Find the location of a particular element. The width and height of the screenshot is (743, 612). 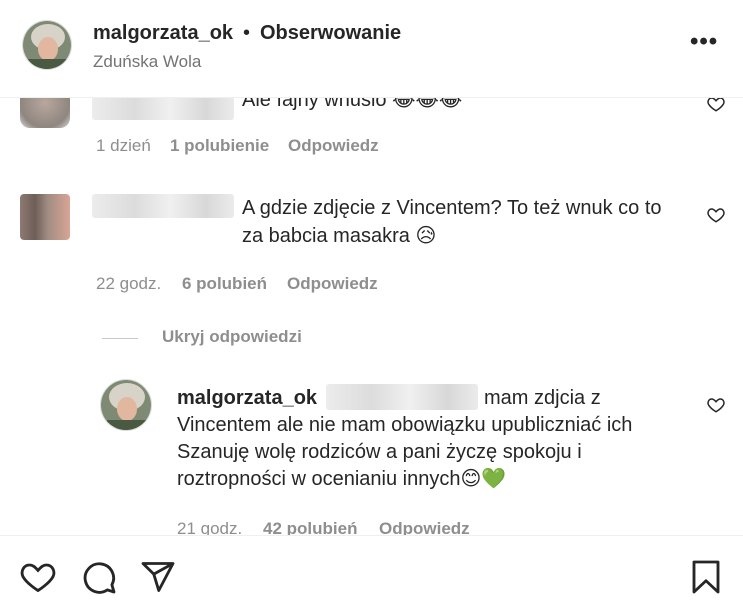

more-options-icon: ••• is located at coordinates (704, 42).